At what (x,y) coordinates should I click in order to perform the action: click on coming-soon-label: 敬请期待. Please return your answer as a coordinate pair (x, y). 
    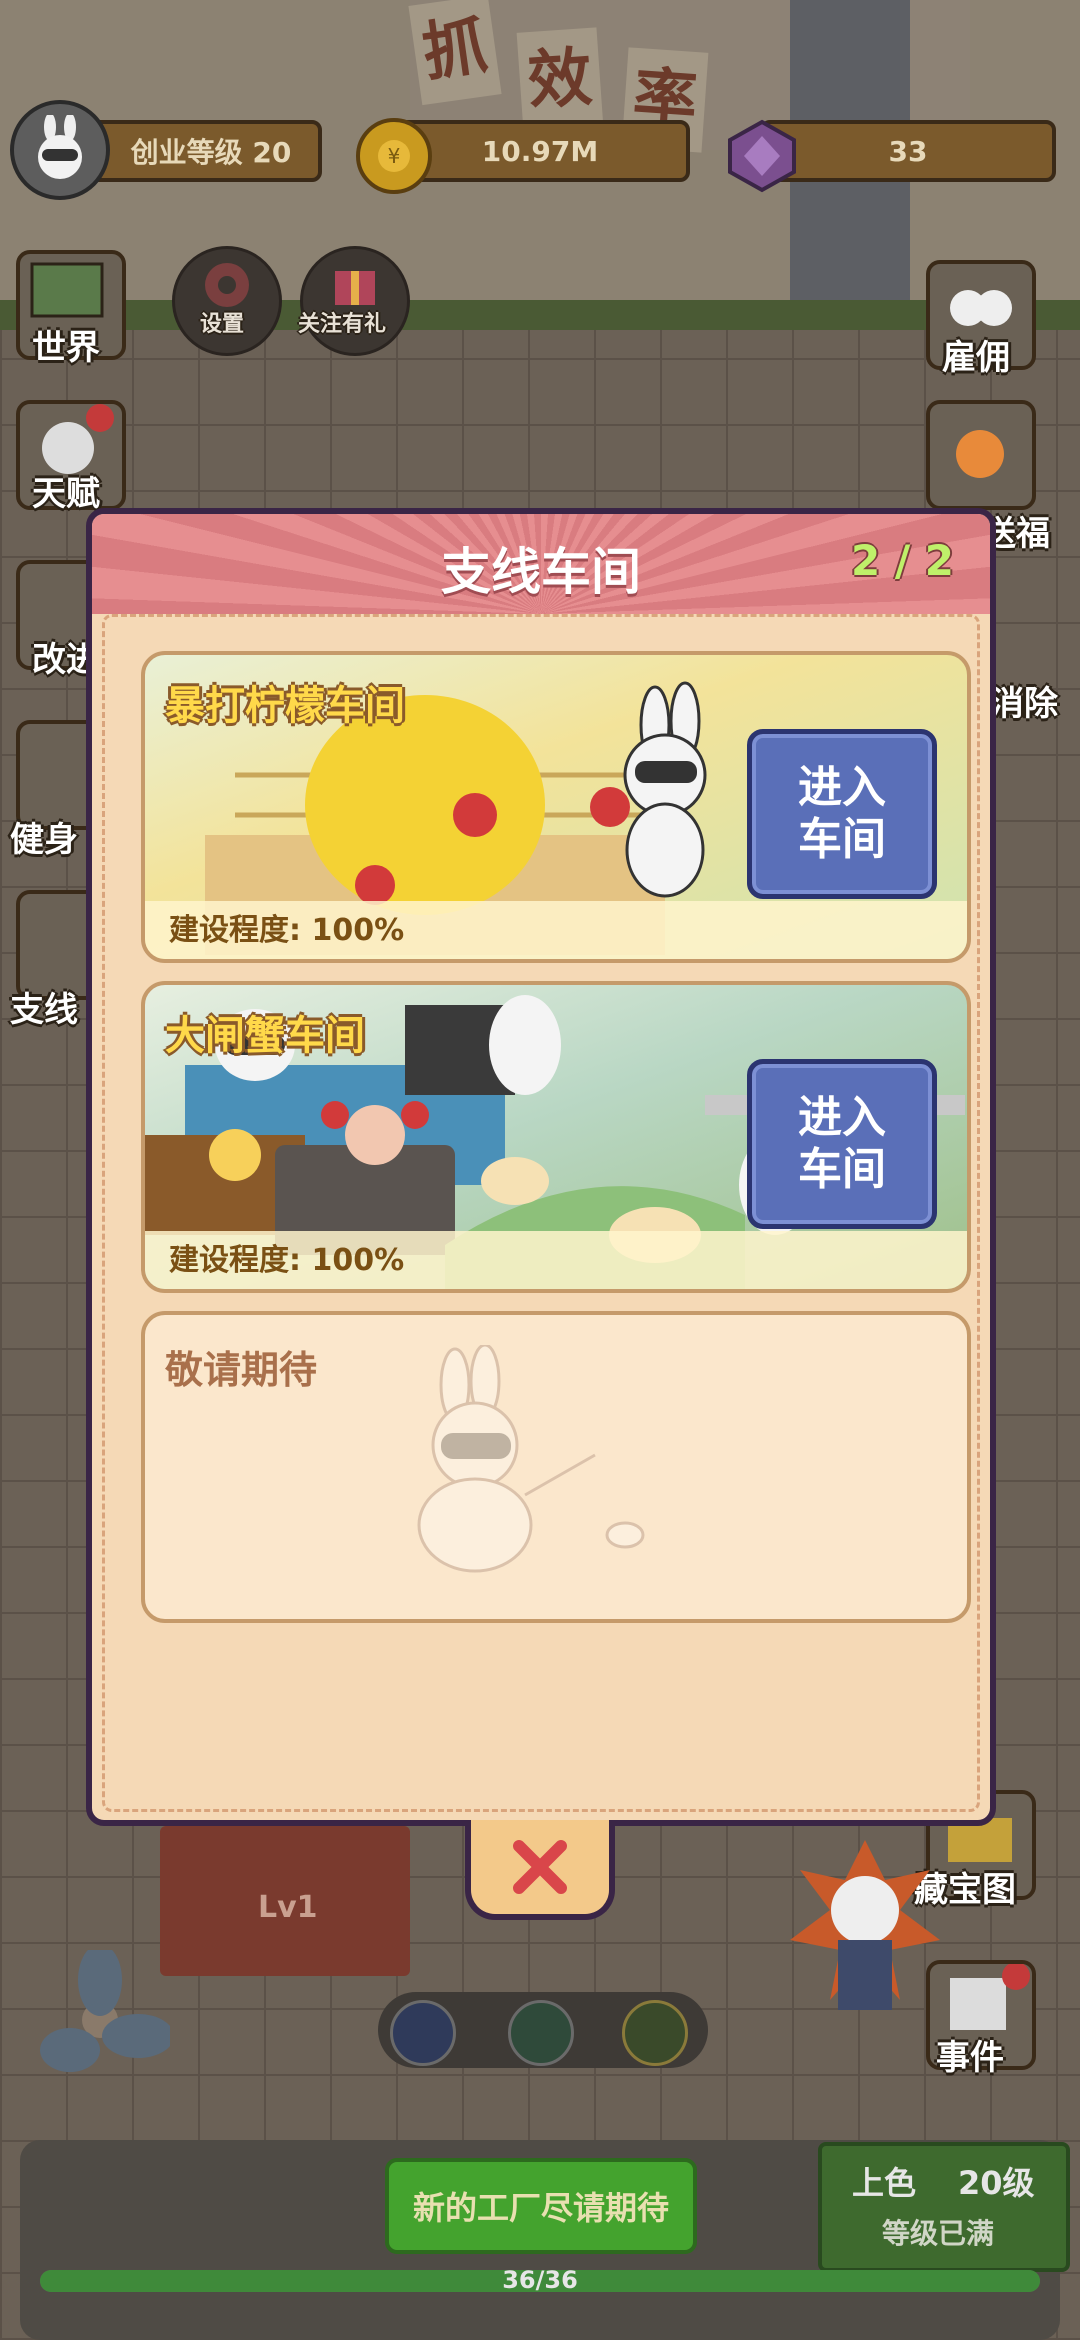
    Looking at the image, I should click on (241, 1370).